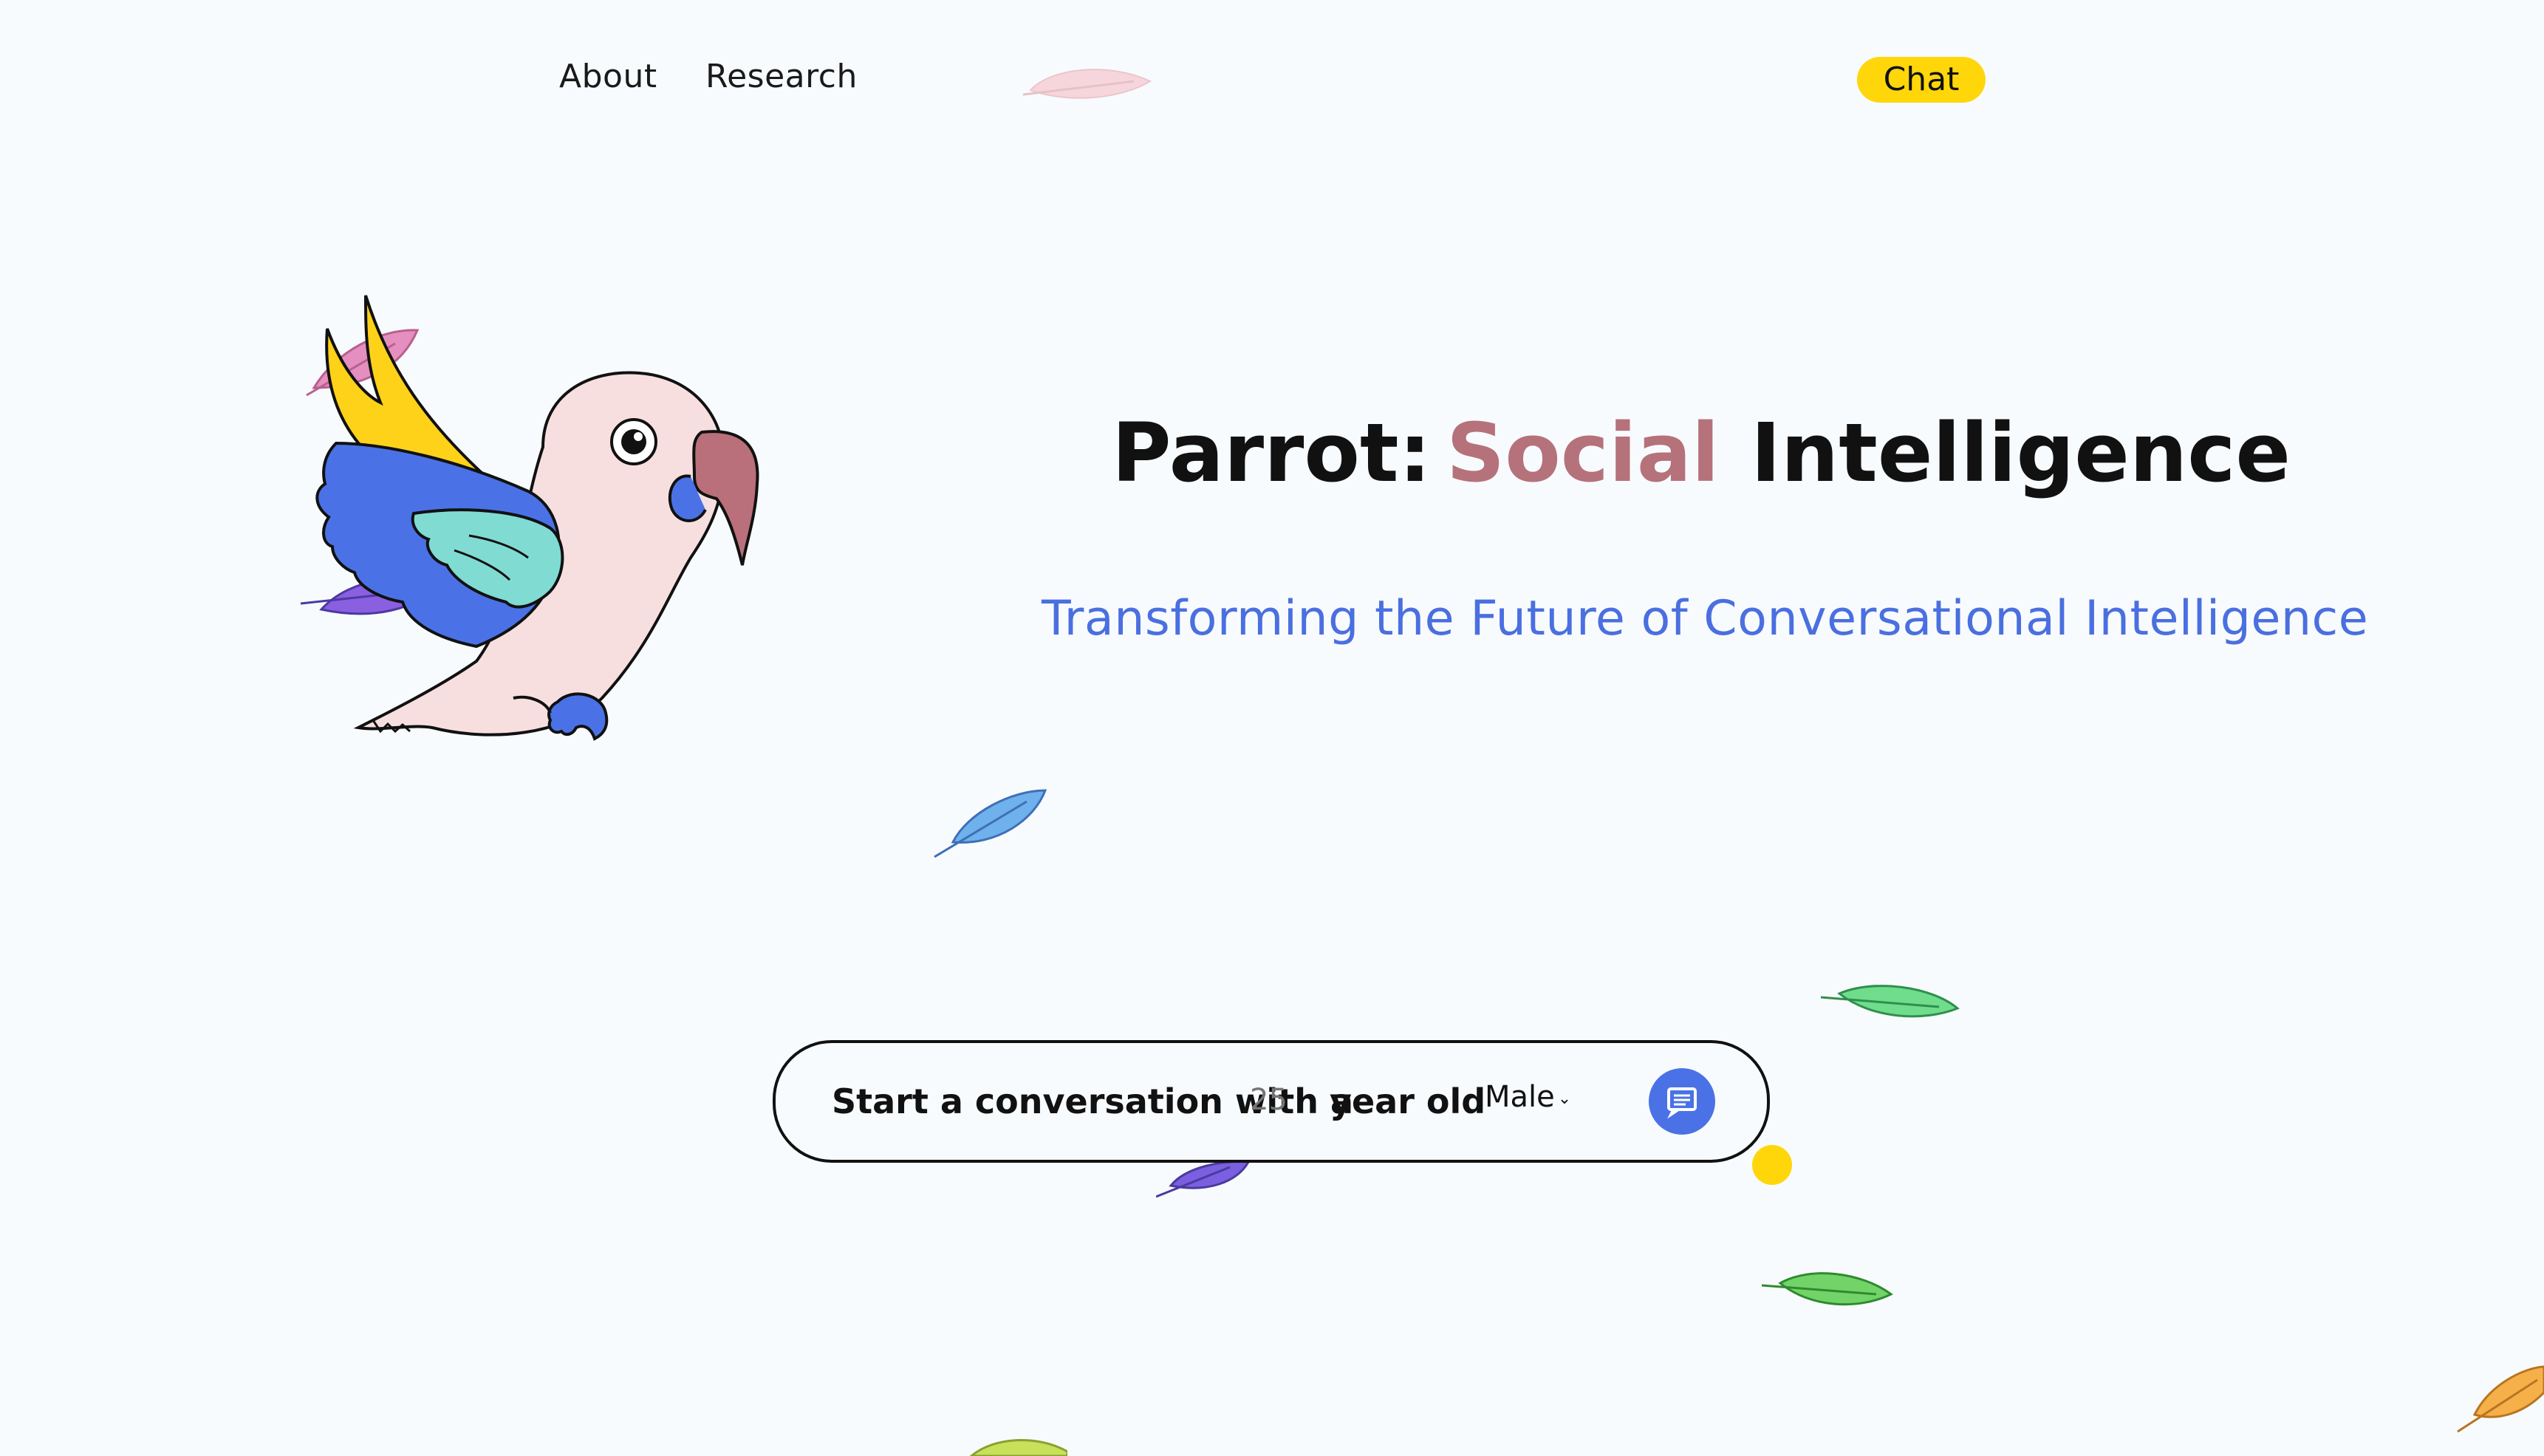 The width and height of the screenshot is (2544, 1456). I want to click on nav-about-link: About, so click(608, 76).